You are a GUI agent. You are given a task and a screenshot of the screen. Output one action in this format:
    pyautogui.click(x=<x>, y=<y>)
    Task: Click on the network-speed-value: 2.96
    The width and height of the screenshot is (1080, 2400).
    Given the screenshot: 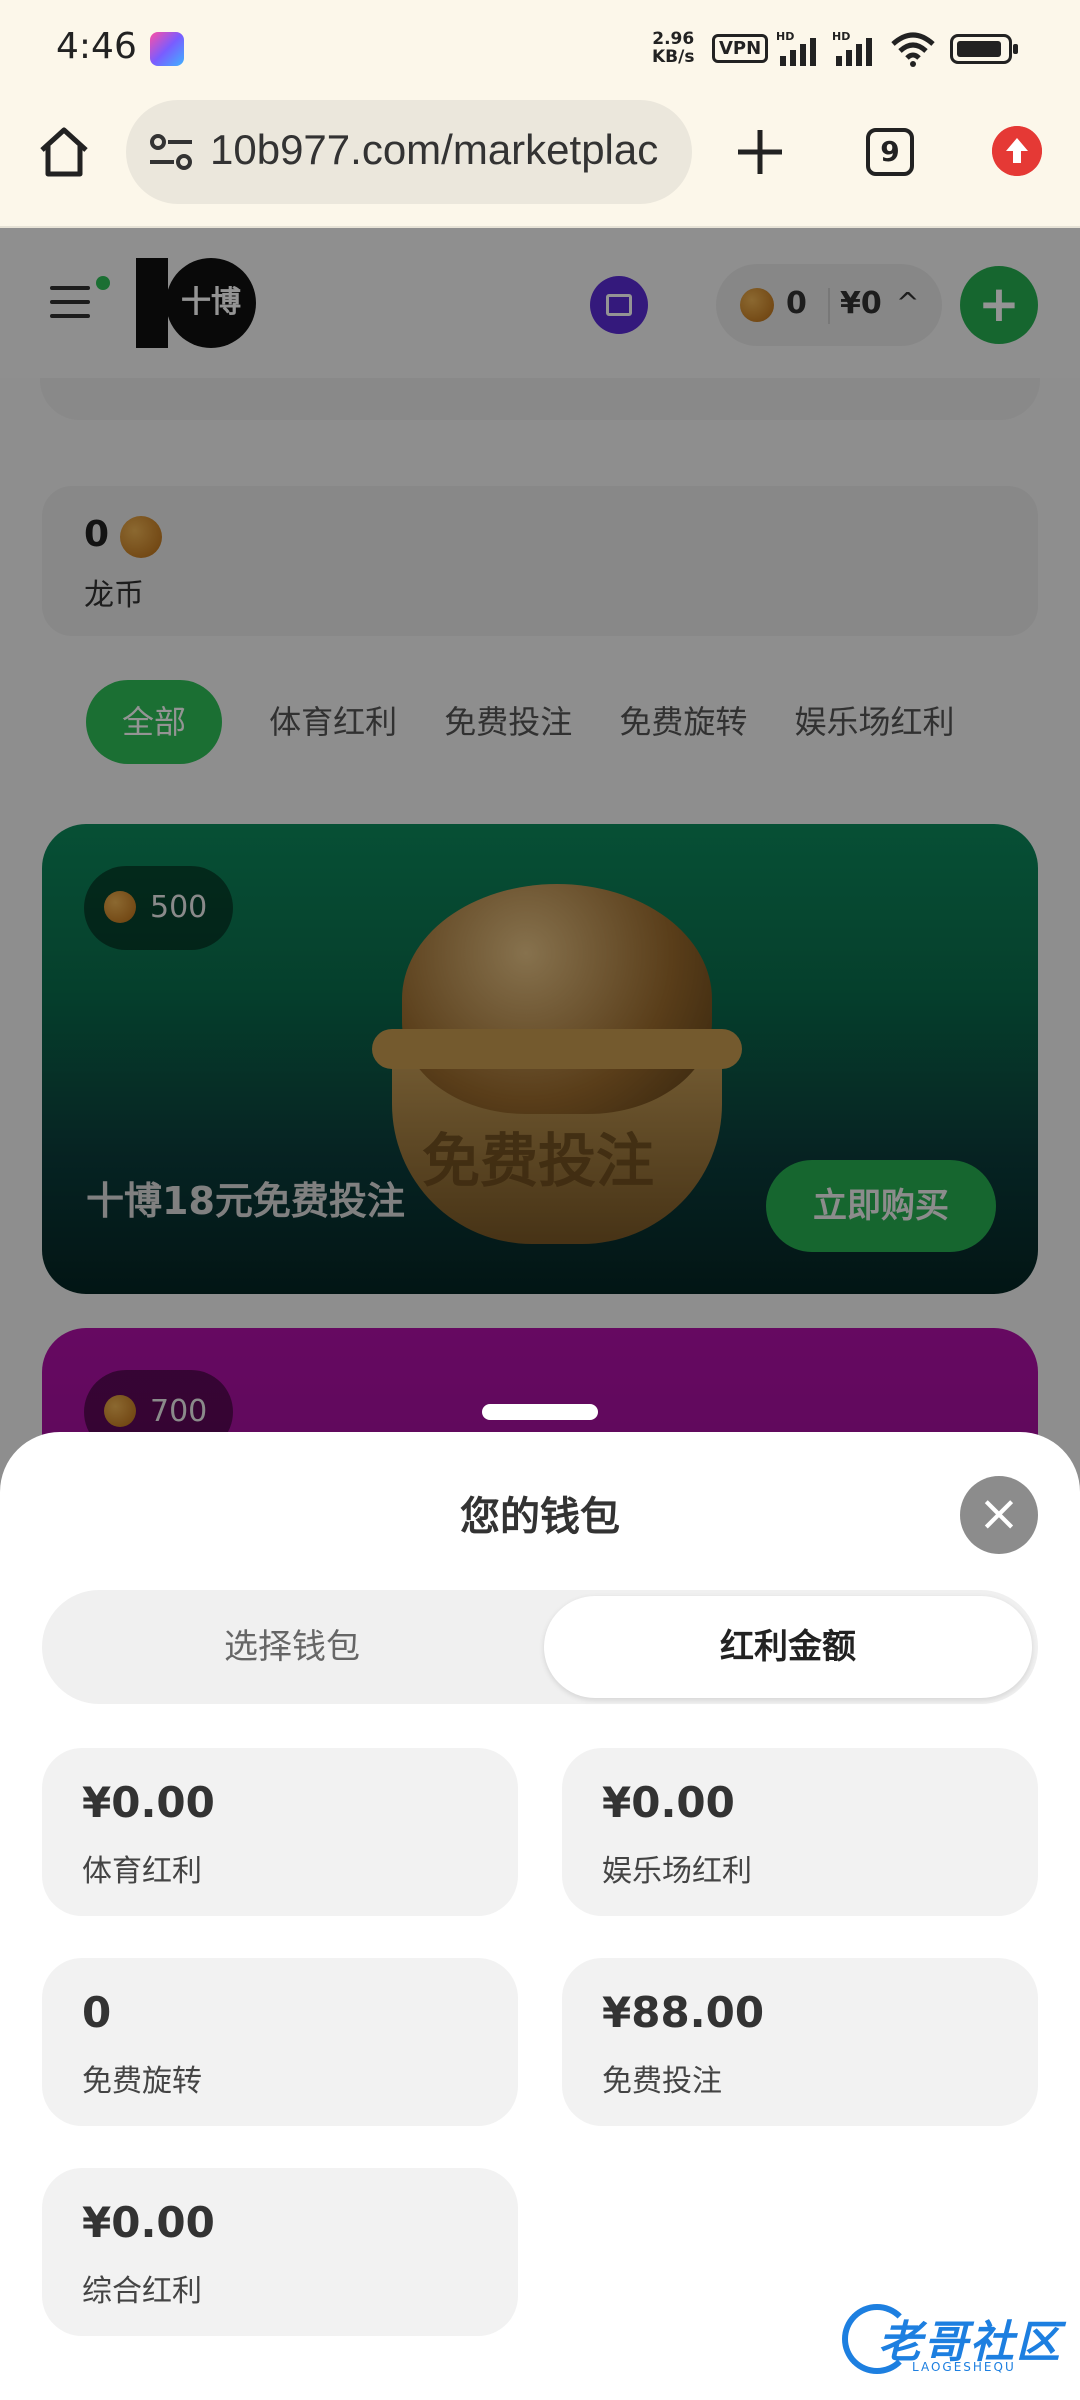 What is the action you would take?
    pyautogui.click(x=673, y=39)
    